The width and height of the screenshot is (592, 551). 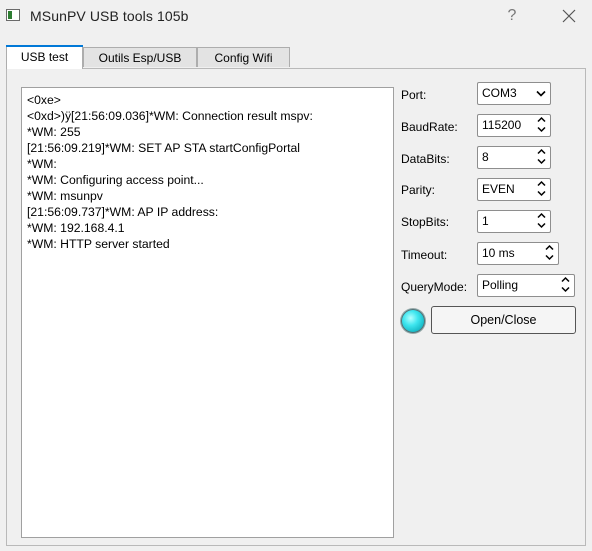 I want to click on timeout-value: 10 ms, so click(x=498, y=253).